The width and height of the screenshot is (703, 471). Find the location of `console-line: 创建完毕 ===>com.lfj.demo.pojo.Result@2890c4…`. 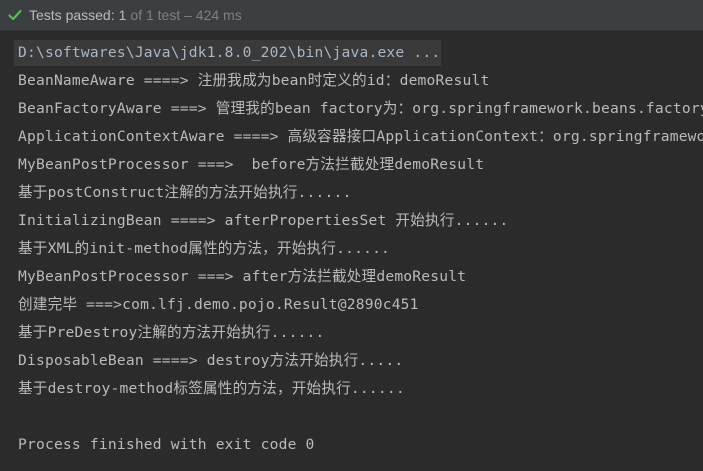

console-line: 创建完毕 ===>com.lfj.demo.pojo.Result@2890c4… is located at coordinates (218, 304).